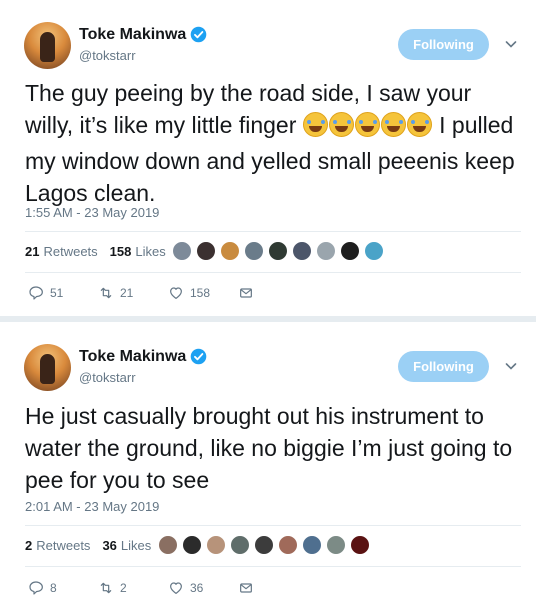 Image resolution: width=536 pixels, height=607 pixels. I want to click on tweet-actions: 8 2 36, so click(144, 588).